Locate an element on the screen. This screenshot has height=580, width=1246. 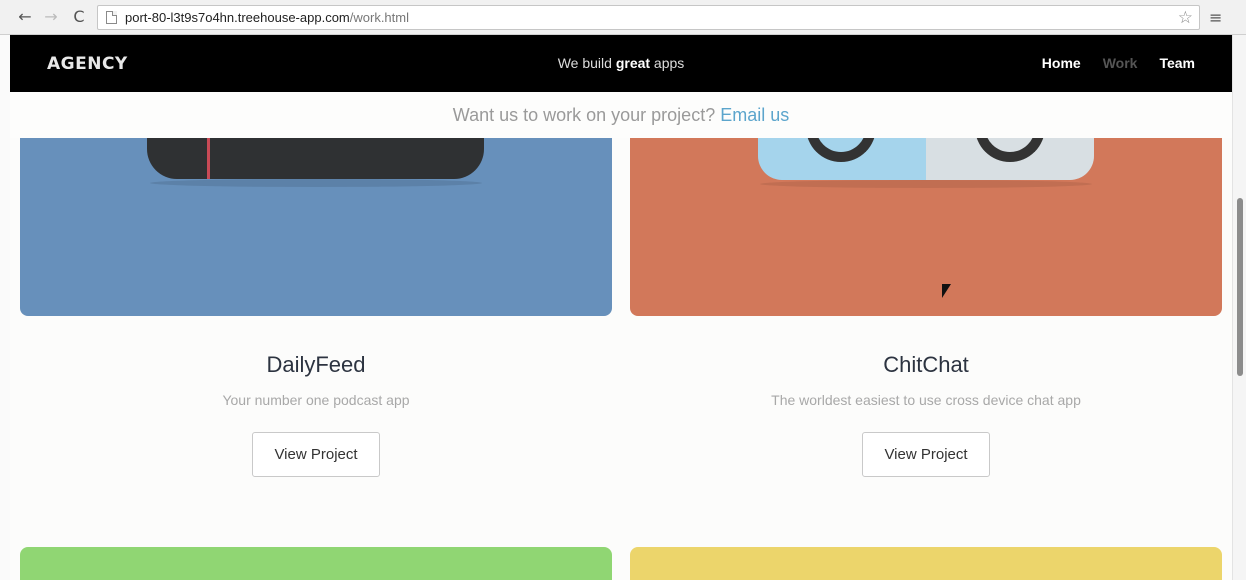
browser-menu-icon: ≡ is located at coordinates (1215, 17).